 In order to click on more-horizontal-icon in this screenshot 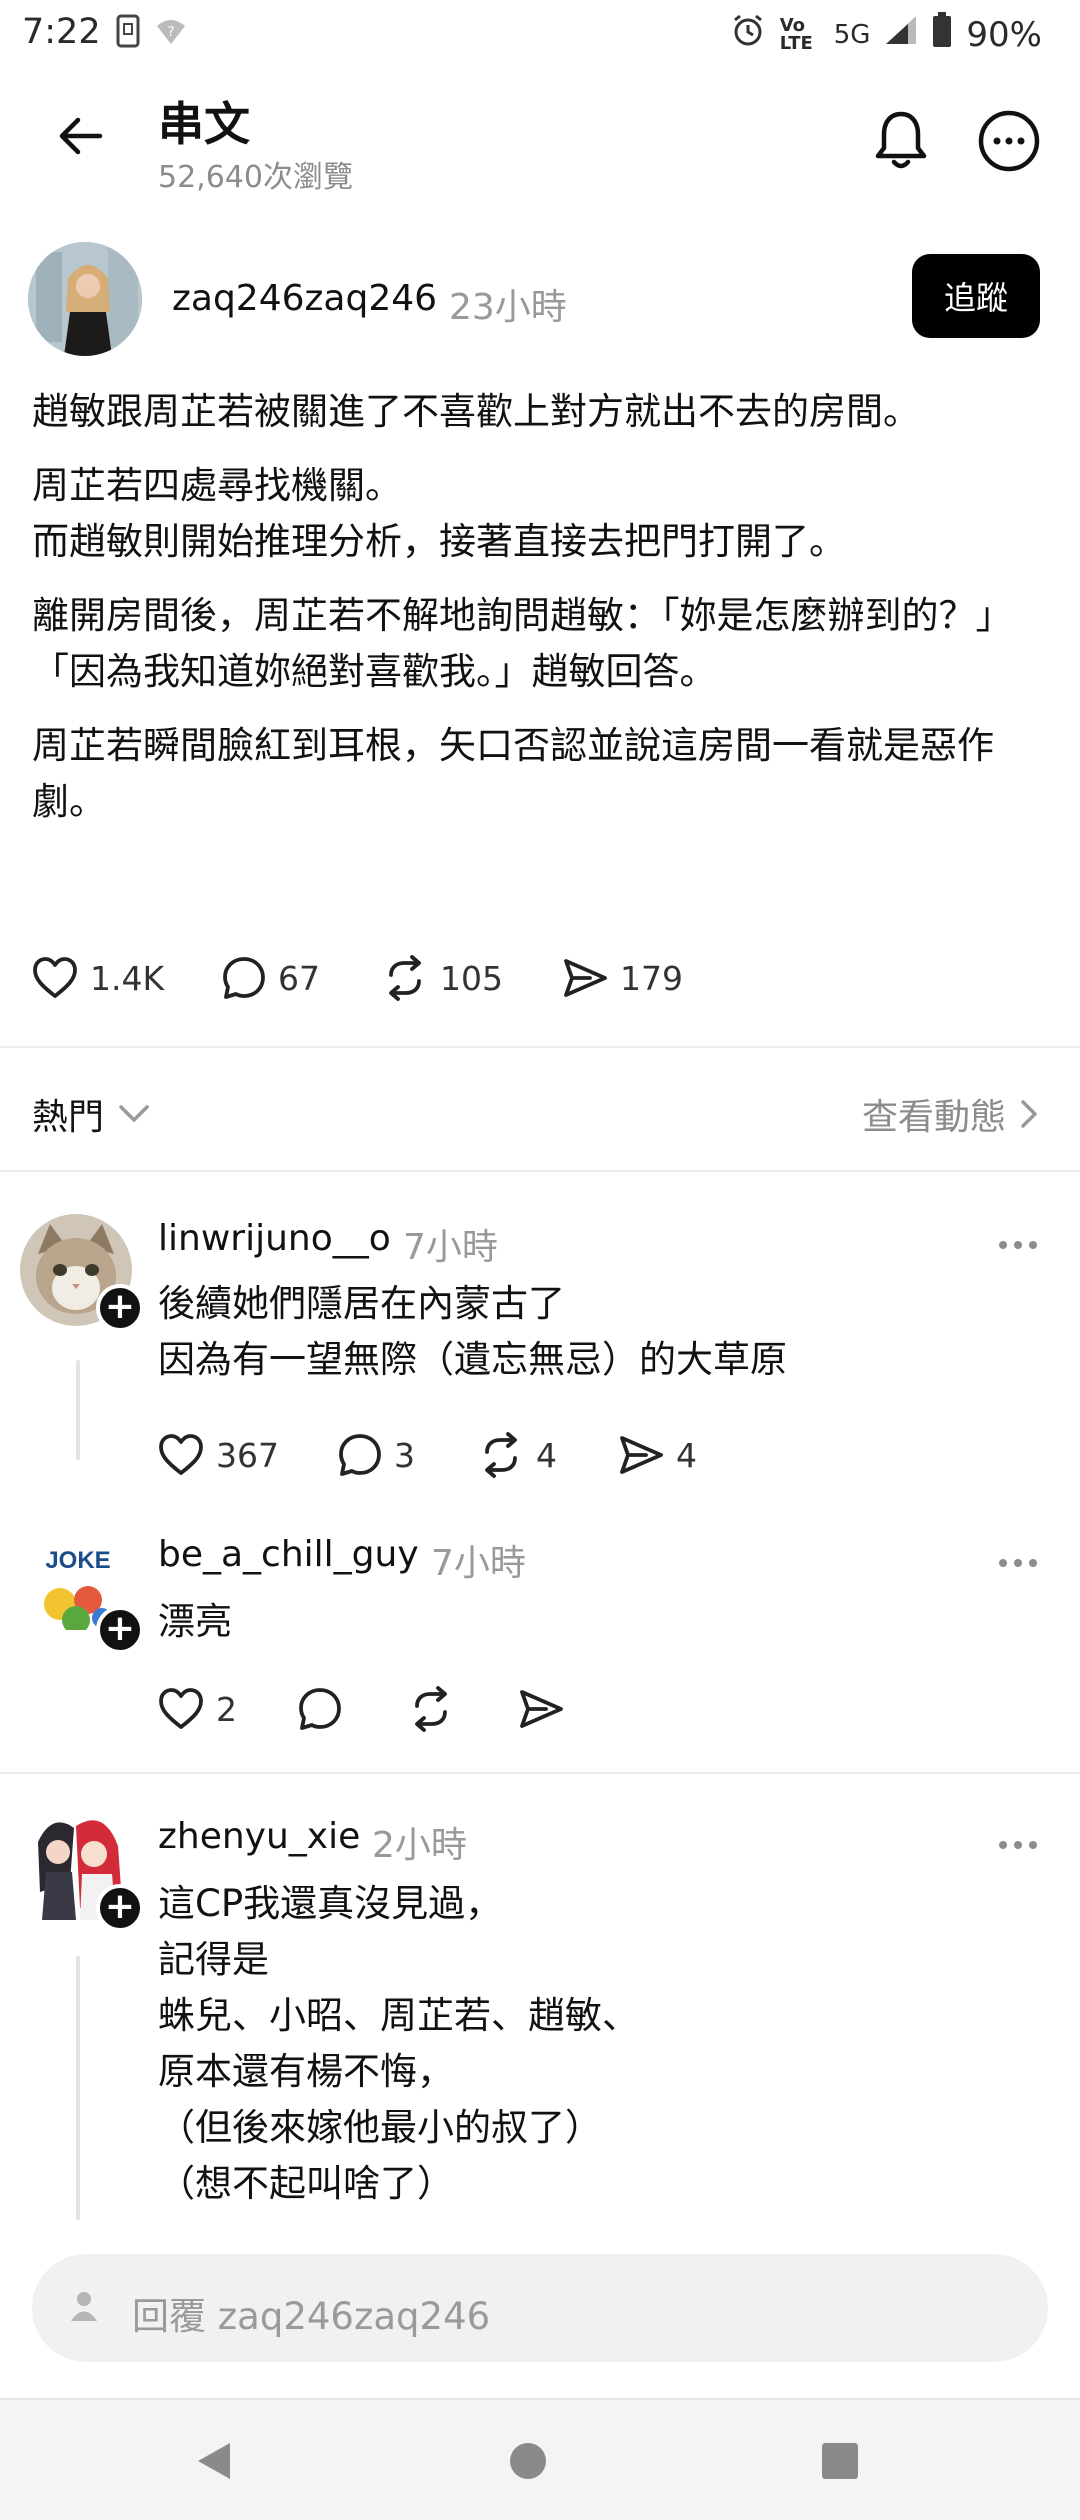, I will do `click(1009, 141)`.